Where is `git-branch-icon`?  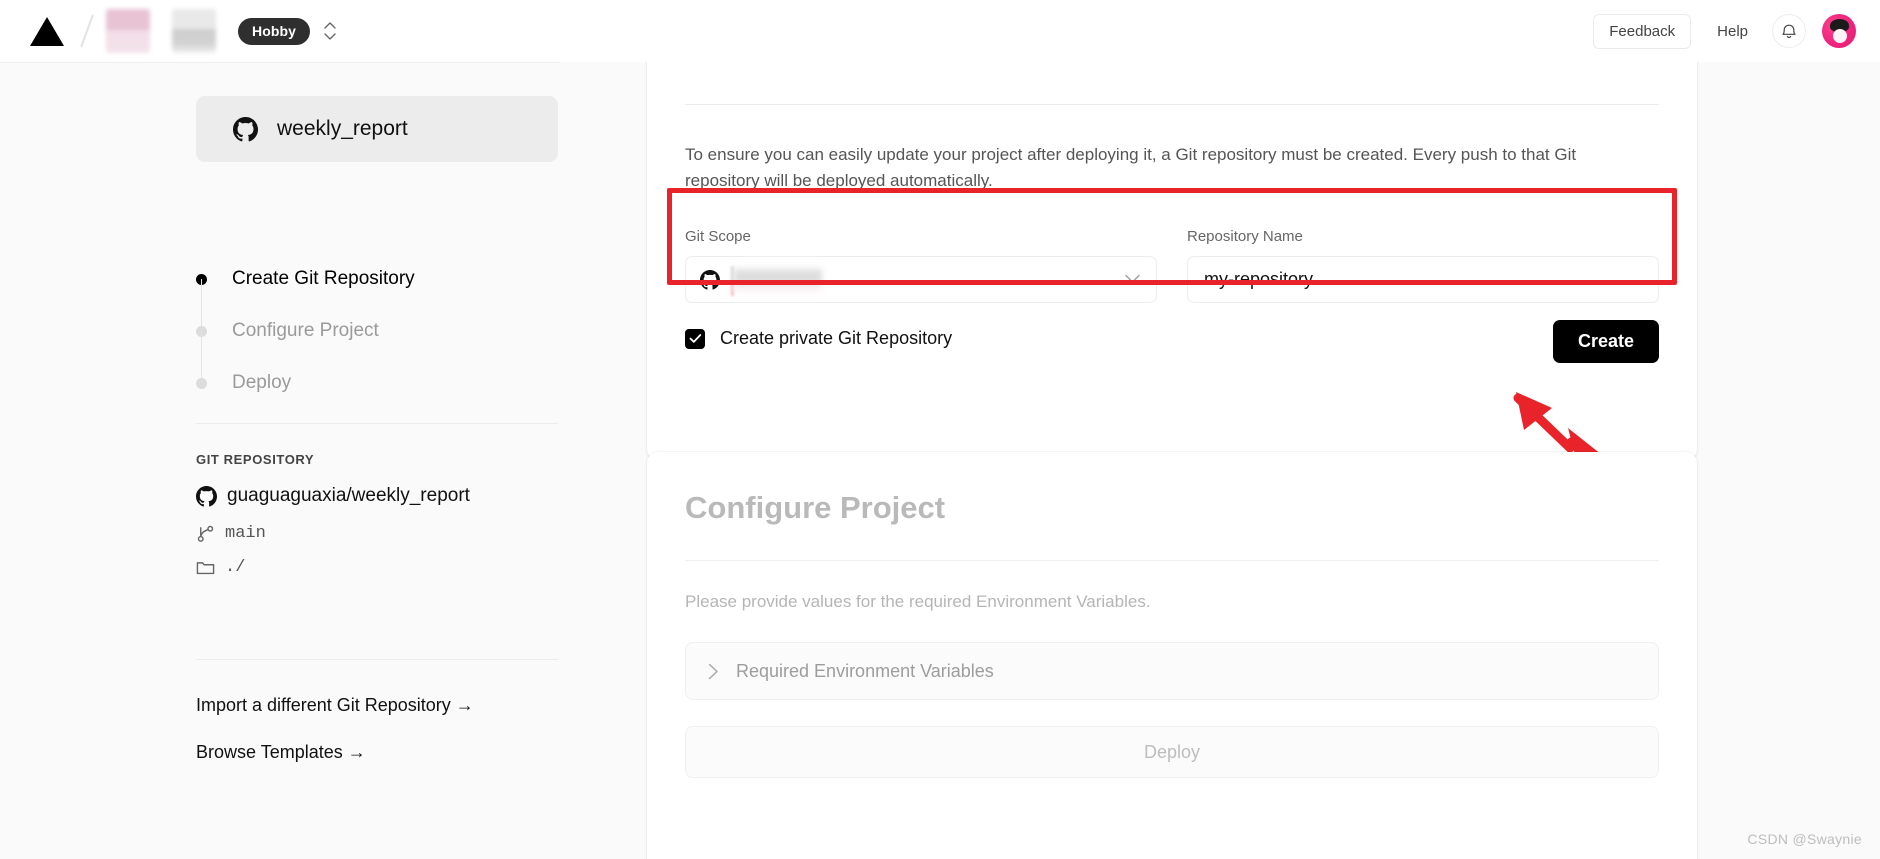 git-branch-icon is located at coordinates (205, 533).